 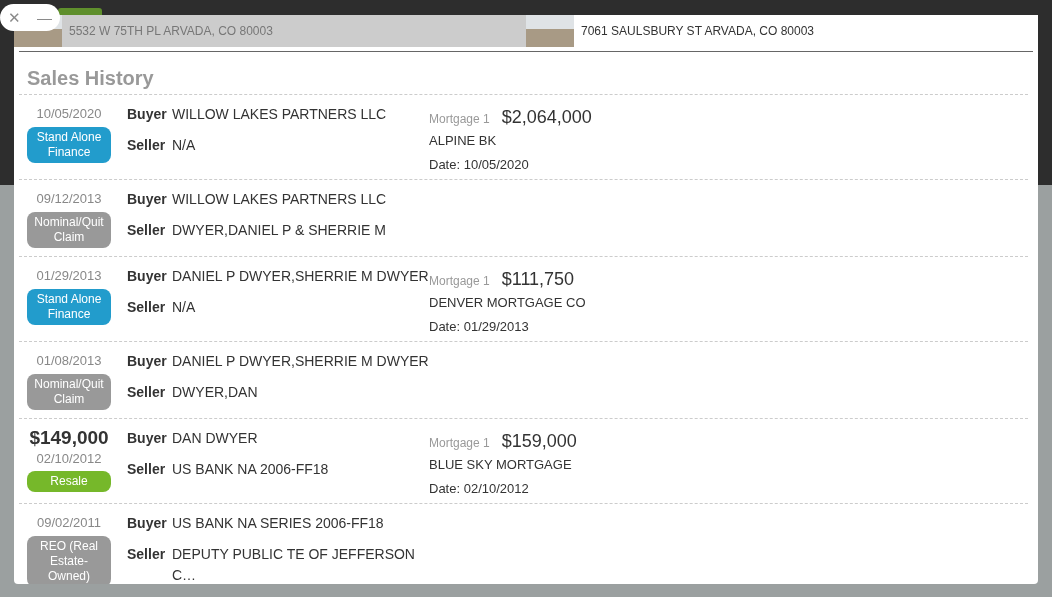 I want to click on sale-type-label: Resale, so click(x=69, y=482).